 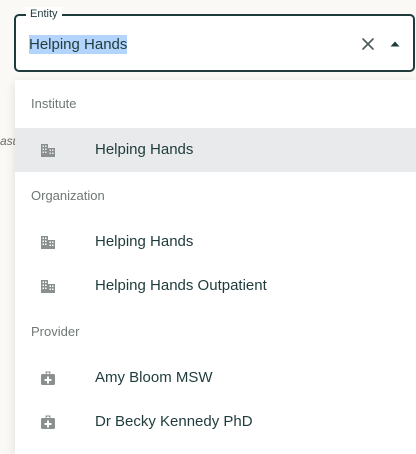 I want to click on option-provider-amy-bloom: Amy Bloom MSW, so click(x=215, y=378).